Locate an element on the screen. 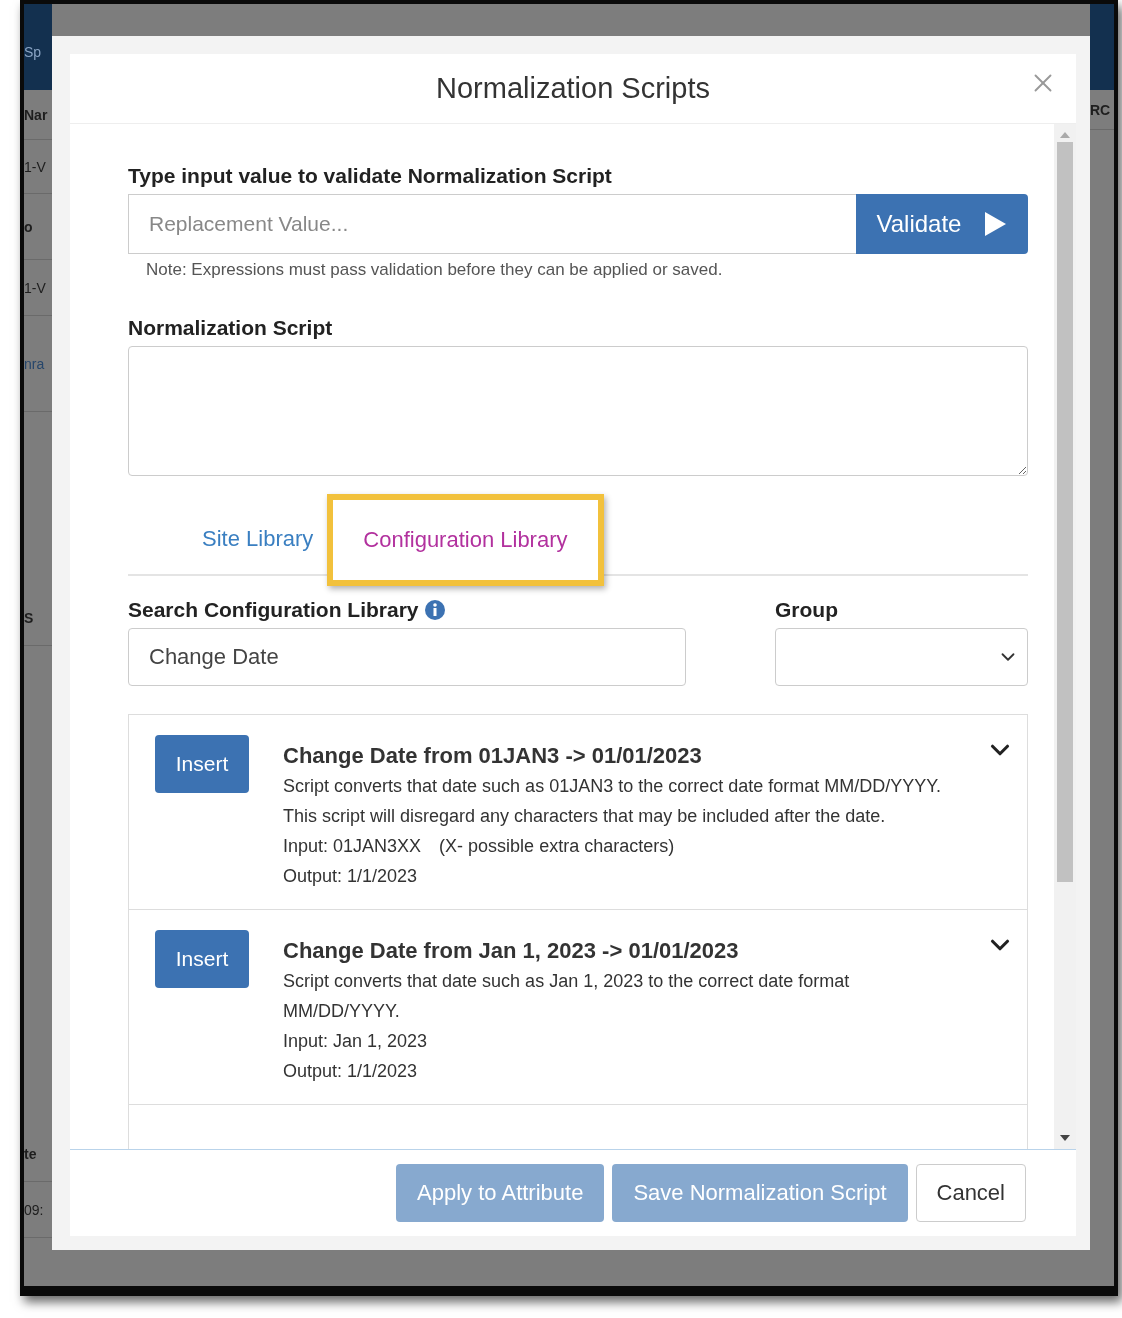 This screenshot has height=1318, width=1122. field-label: Normalization Script is located at coordinates (231, 328).